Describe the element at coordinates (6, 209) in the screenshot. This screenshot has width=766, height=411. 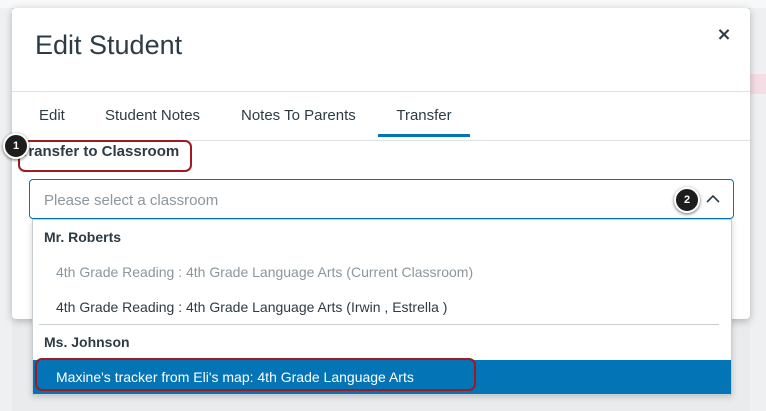
I see `background-left-edge` at that location.